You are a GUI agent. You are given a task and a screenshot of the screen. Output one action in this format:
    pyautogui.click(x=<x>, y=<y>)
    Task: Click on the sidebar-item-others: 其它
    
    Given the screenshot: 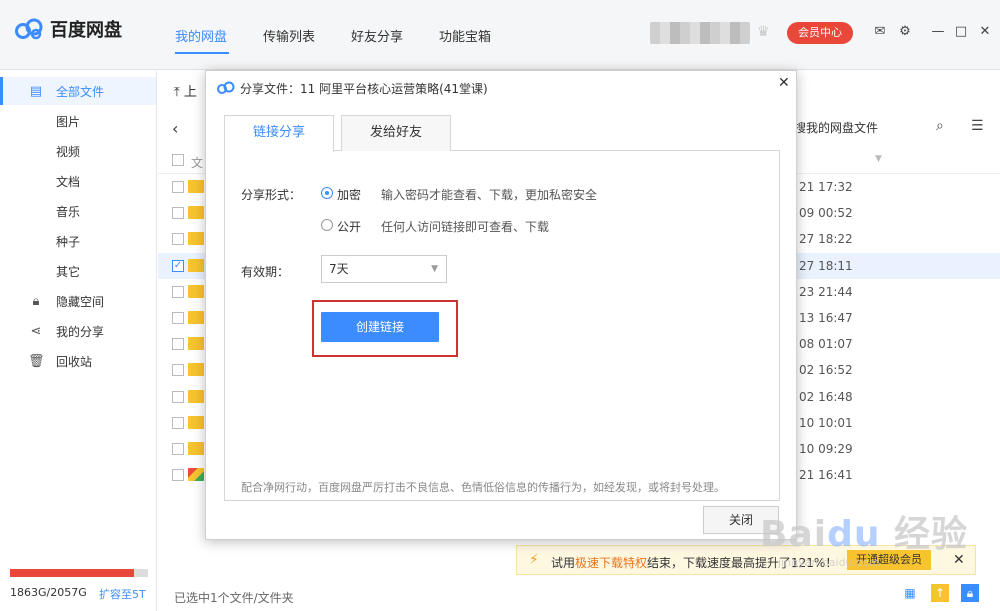 What is the action you would take?
    pyautogui.click(x=78, y=271)
    